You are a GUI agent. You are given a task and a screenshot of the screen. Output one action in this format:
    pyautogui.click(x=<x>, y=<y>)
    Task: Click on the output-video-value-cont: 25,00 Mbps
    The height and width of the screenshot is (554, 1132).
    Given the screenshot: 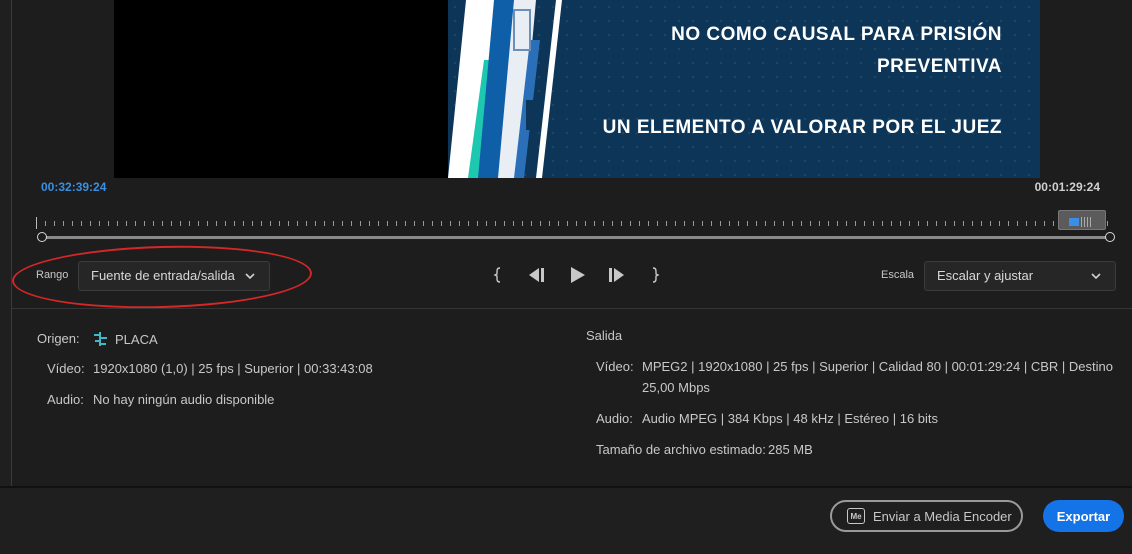 What is the action you would take?
    pyautogui.click(x=676, y=387)
    